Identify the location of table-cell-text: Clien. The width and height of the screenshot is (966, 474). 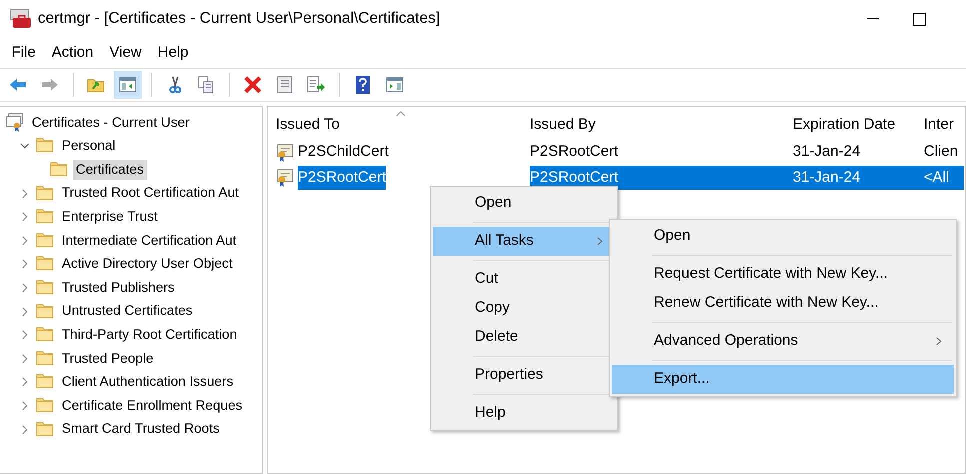
(942, 152).